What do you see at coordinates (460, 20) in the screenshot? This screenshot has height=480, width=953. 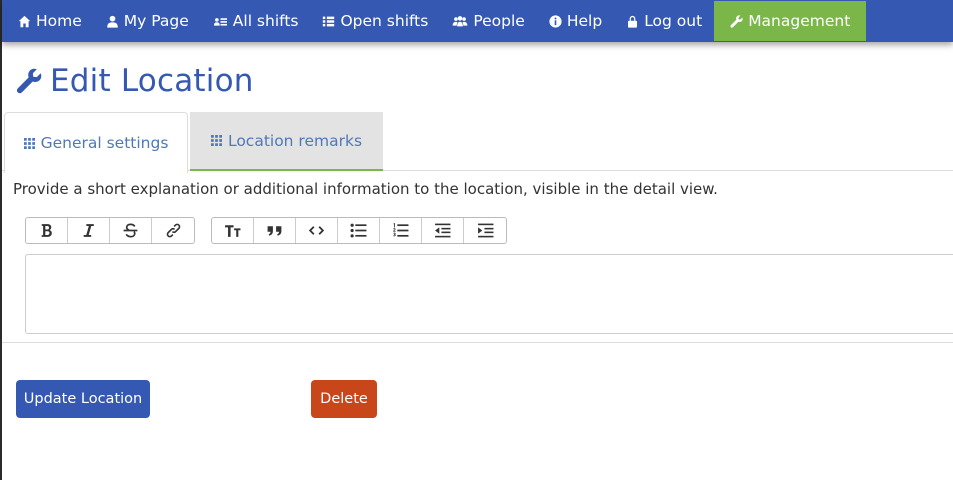 I see `people-icon` at bounding box center [460, 20].